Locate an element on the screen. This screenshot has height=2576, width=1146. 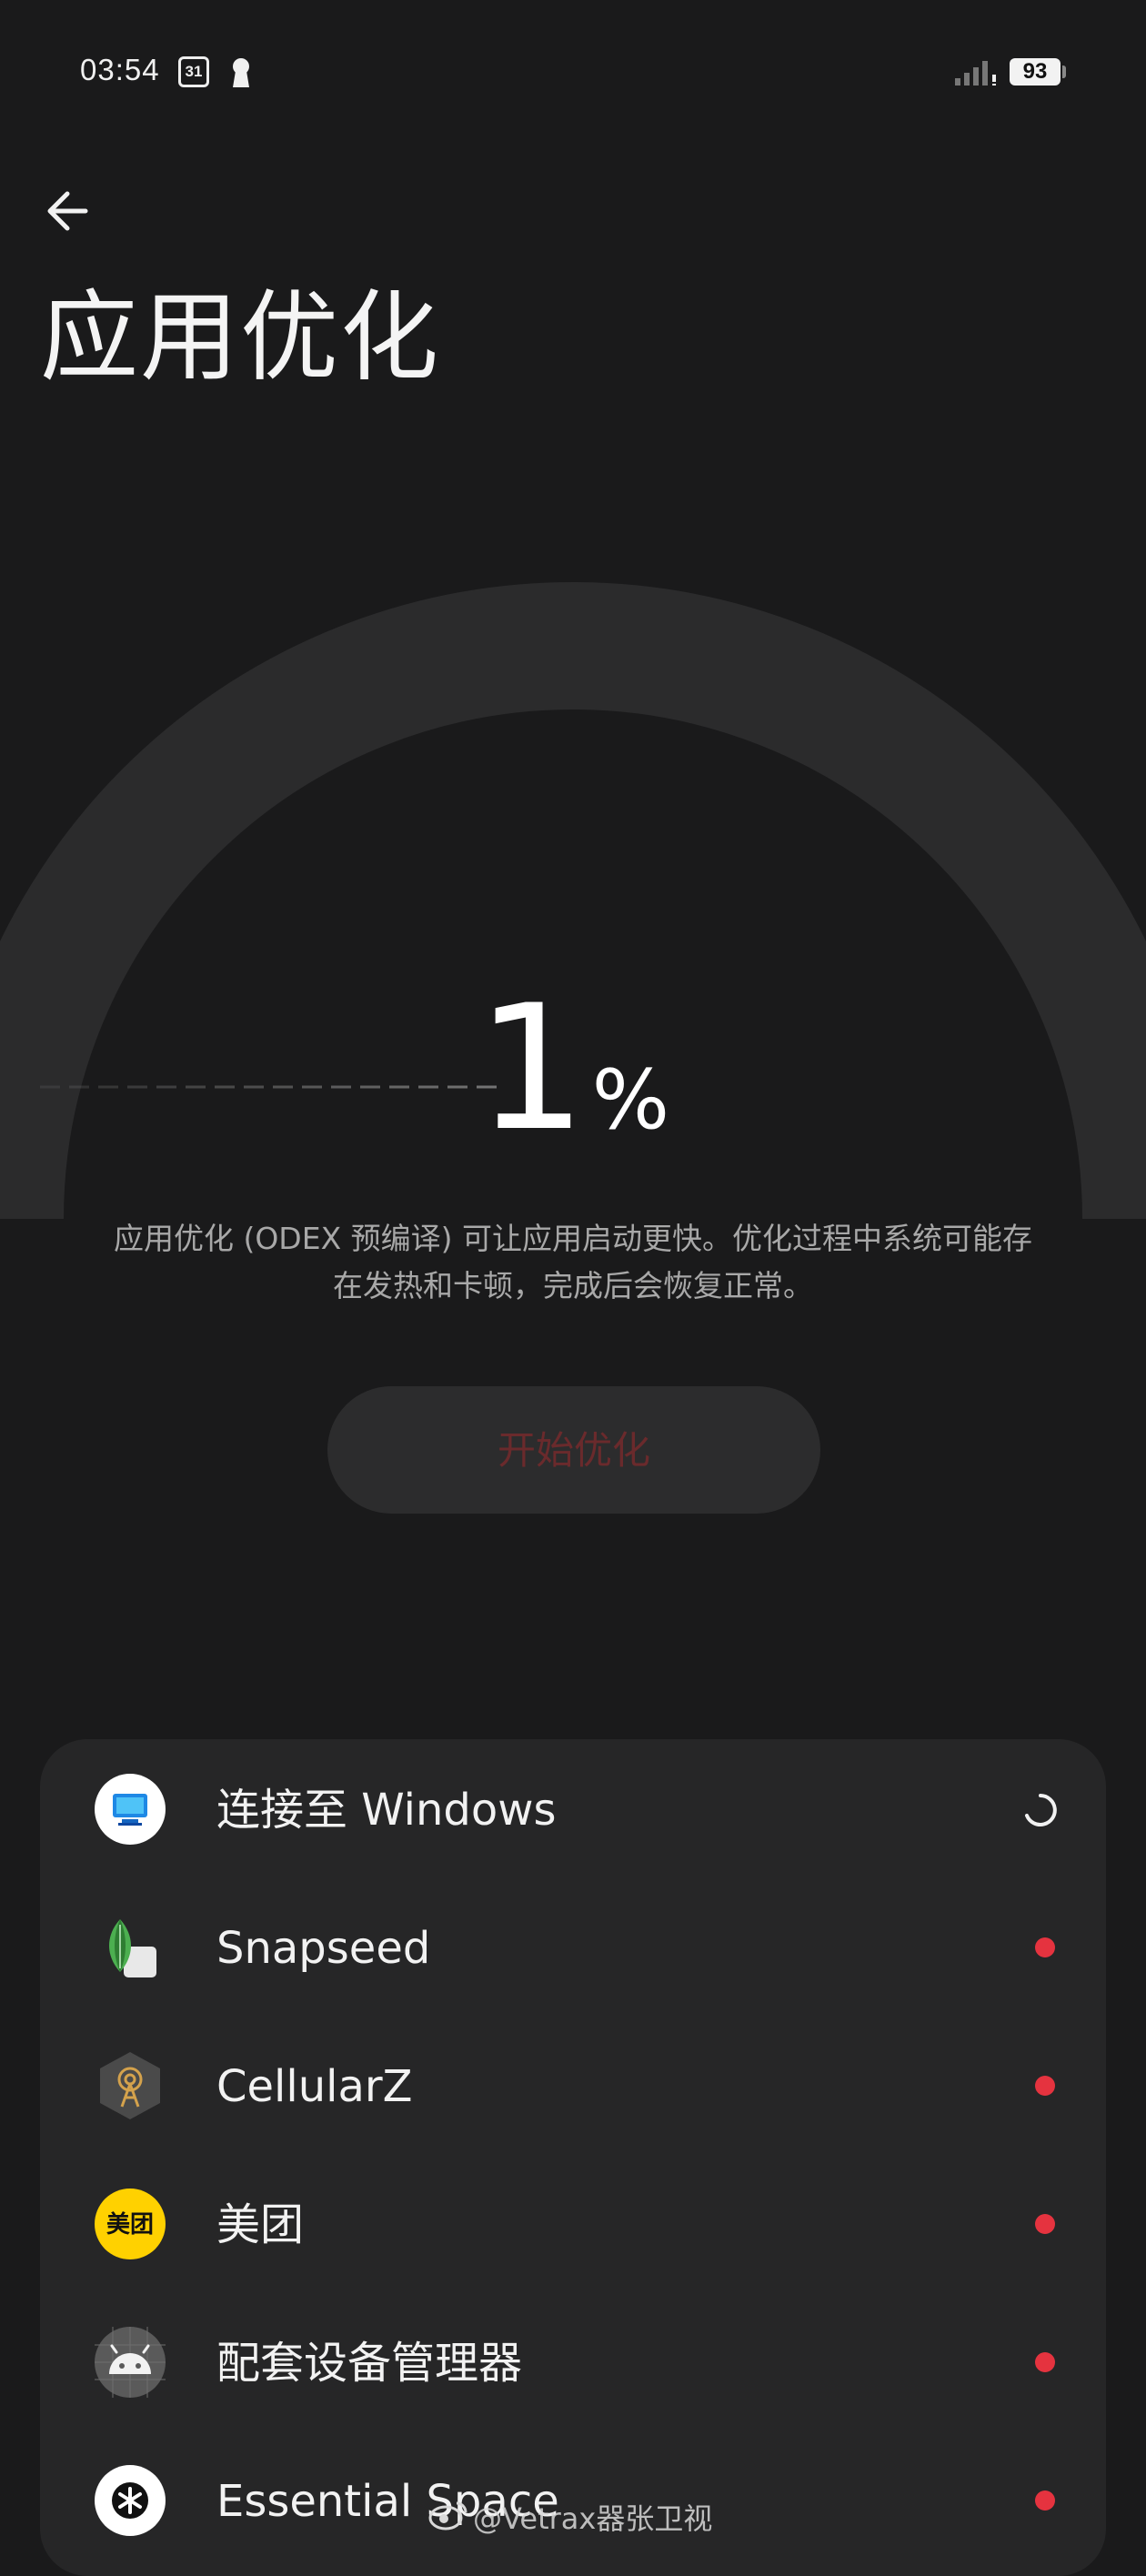
progress-readout: 1% is located at coordinates (573, 1068).